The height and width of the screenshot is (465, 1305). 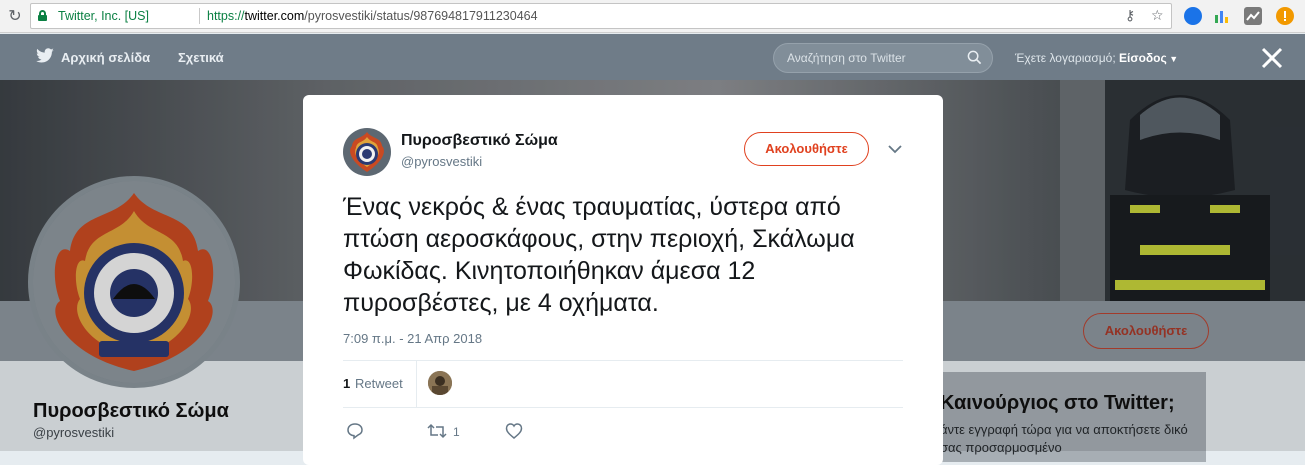 What do you see at coordinates (514, 431) in the screenshot?
I see `like-heart-icon` at bounding box center [514, 431].